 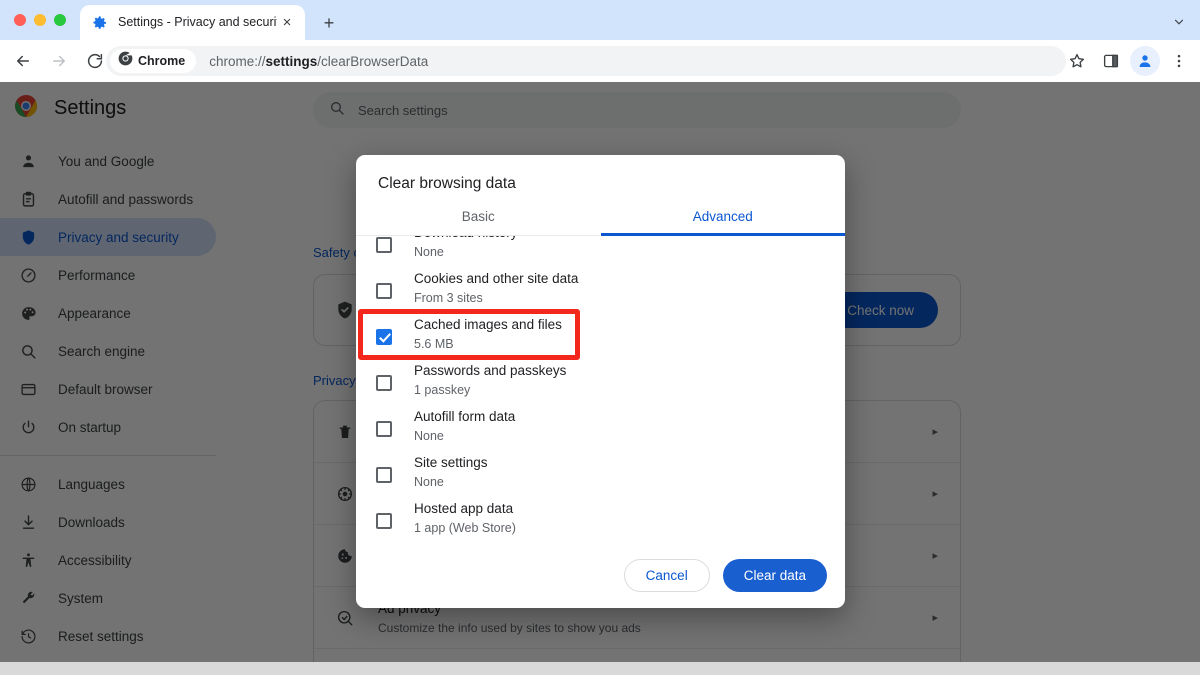 What do you see at coordinates (465, 416) in the screenshot?
I see `option-label: Autofill form data` at bounding box center [465, 416].